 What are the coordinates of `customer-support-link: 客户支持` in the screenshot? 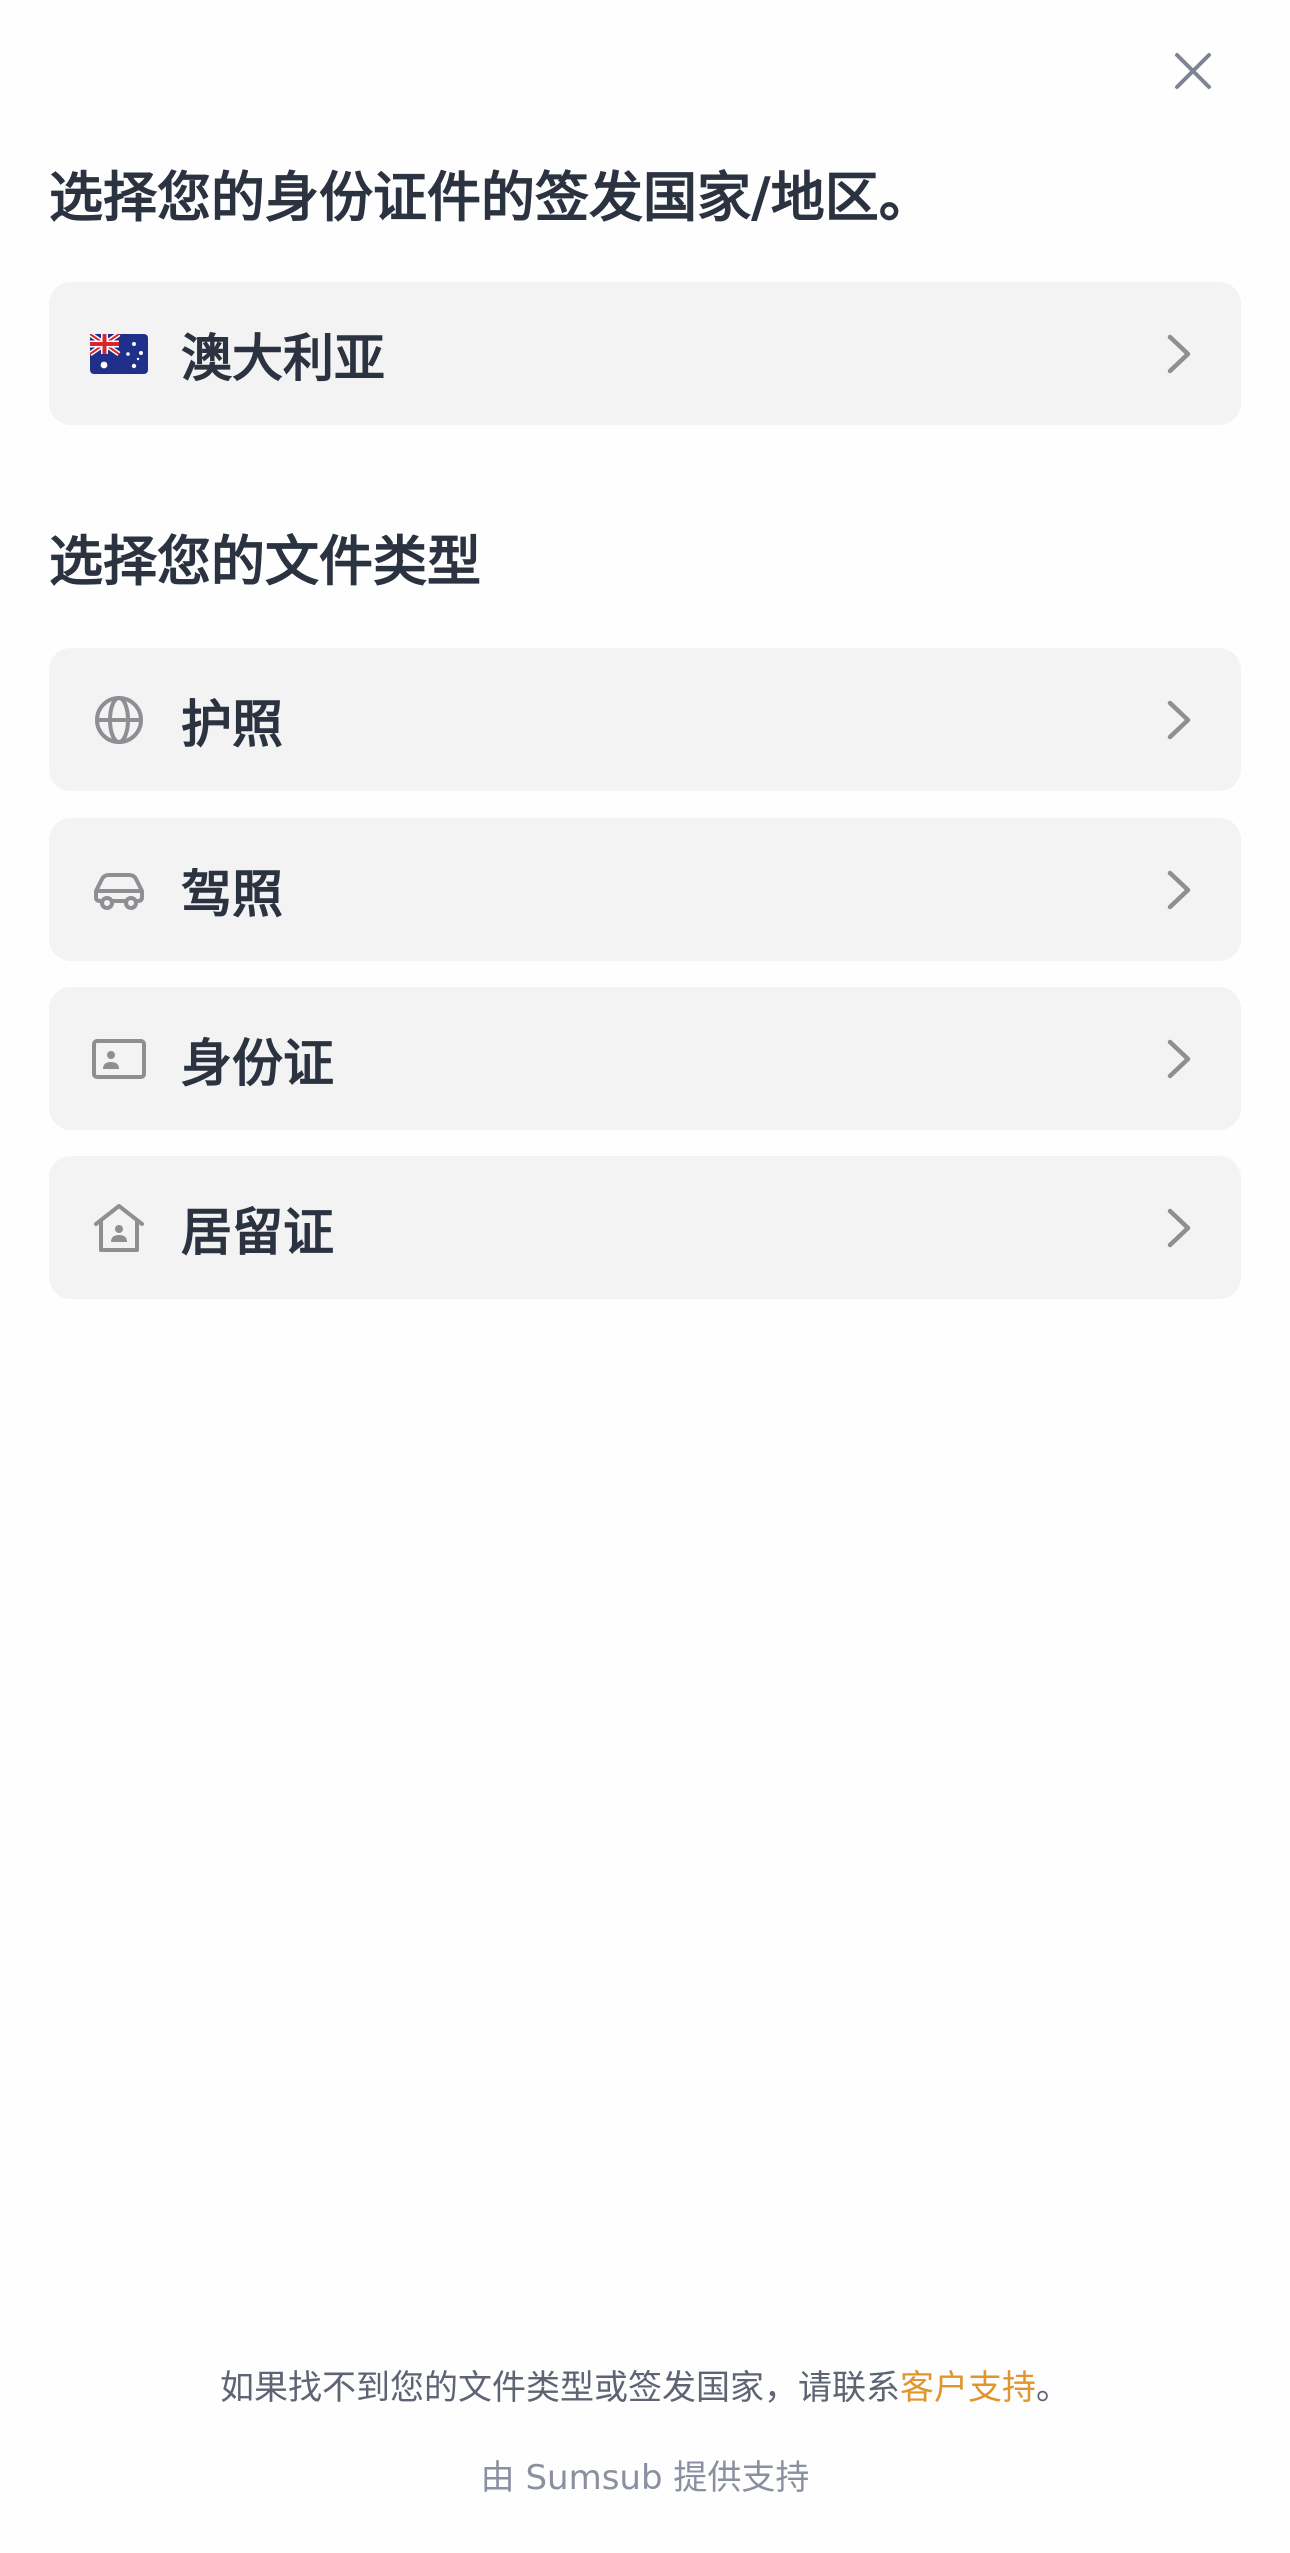 It's located at (968, 2388).